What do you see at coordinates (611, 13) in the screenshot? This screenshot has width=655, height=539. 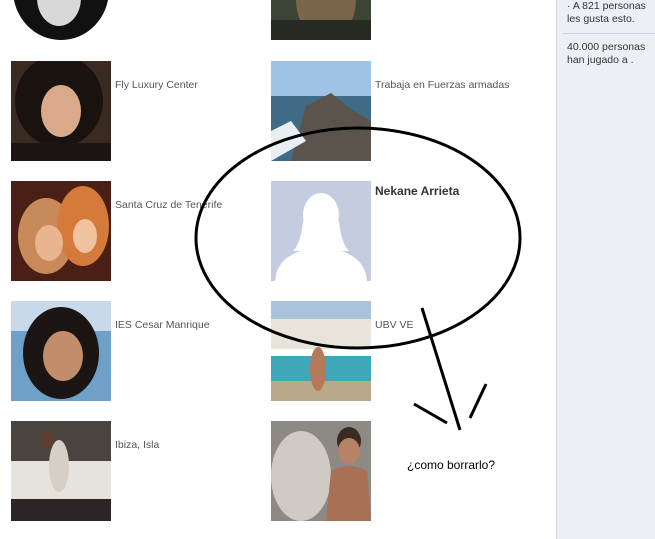 I see `likes-count-text: · A 821 personas les gusta esto.` at bounding box center [611, 13].